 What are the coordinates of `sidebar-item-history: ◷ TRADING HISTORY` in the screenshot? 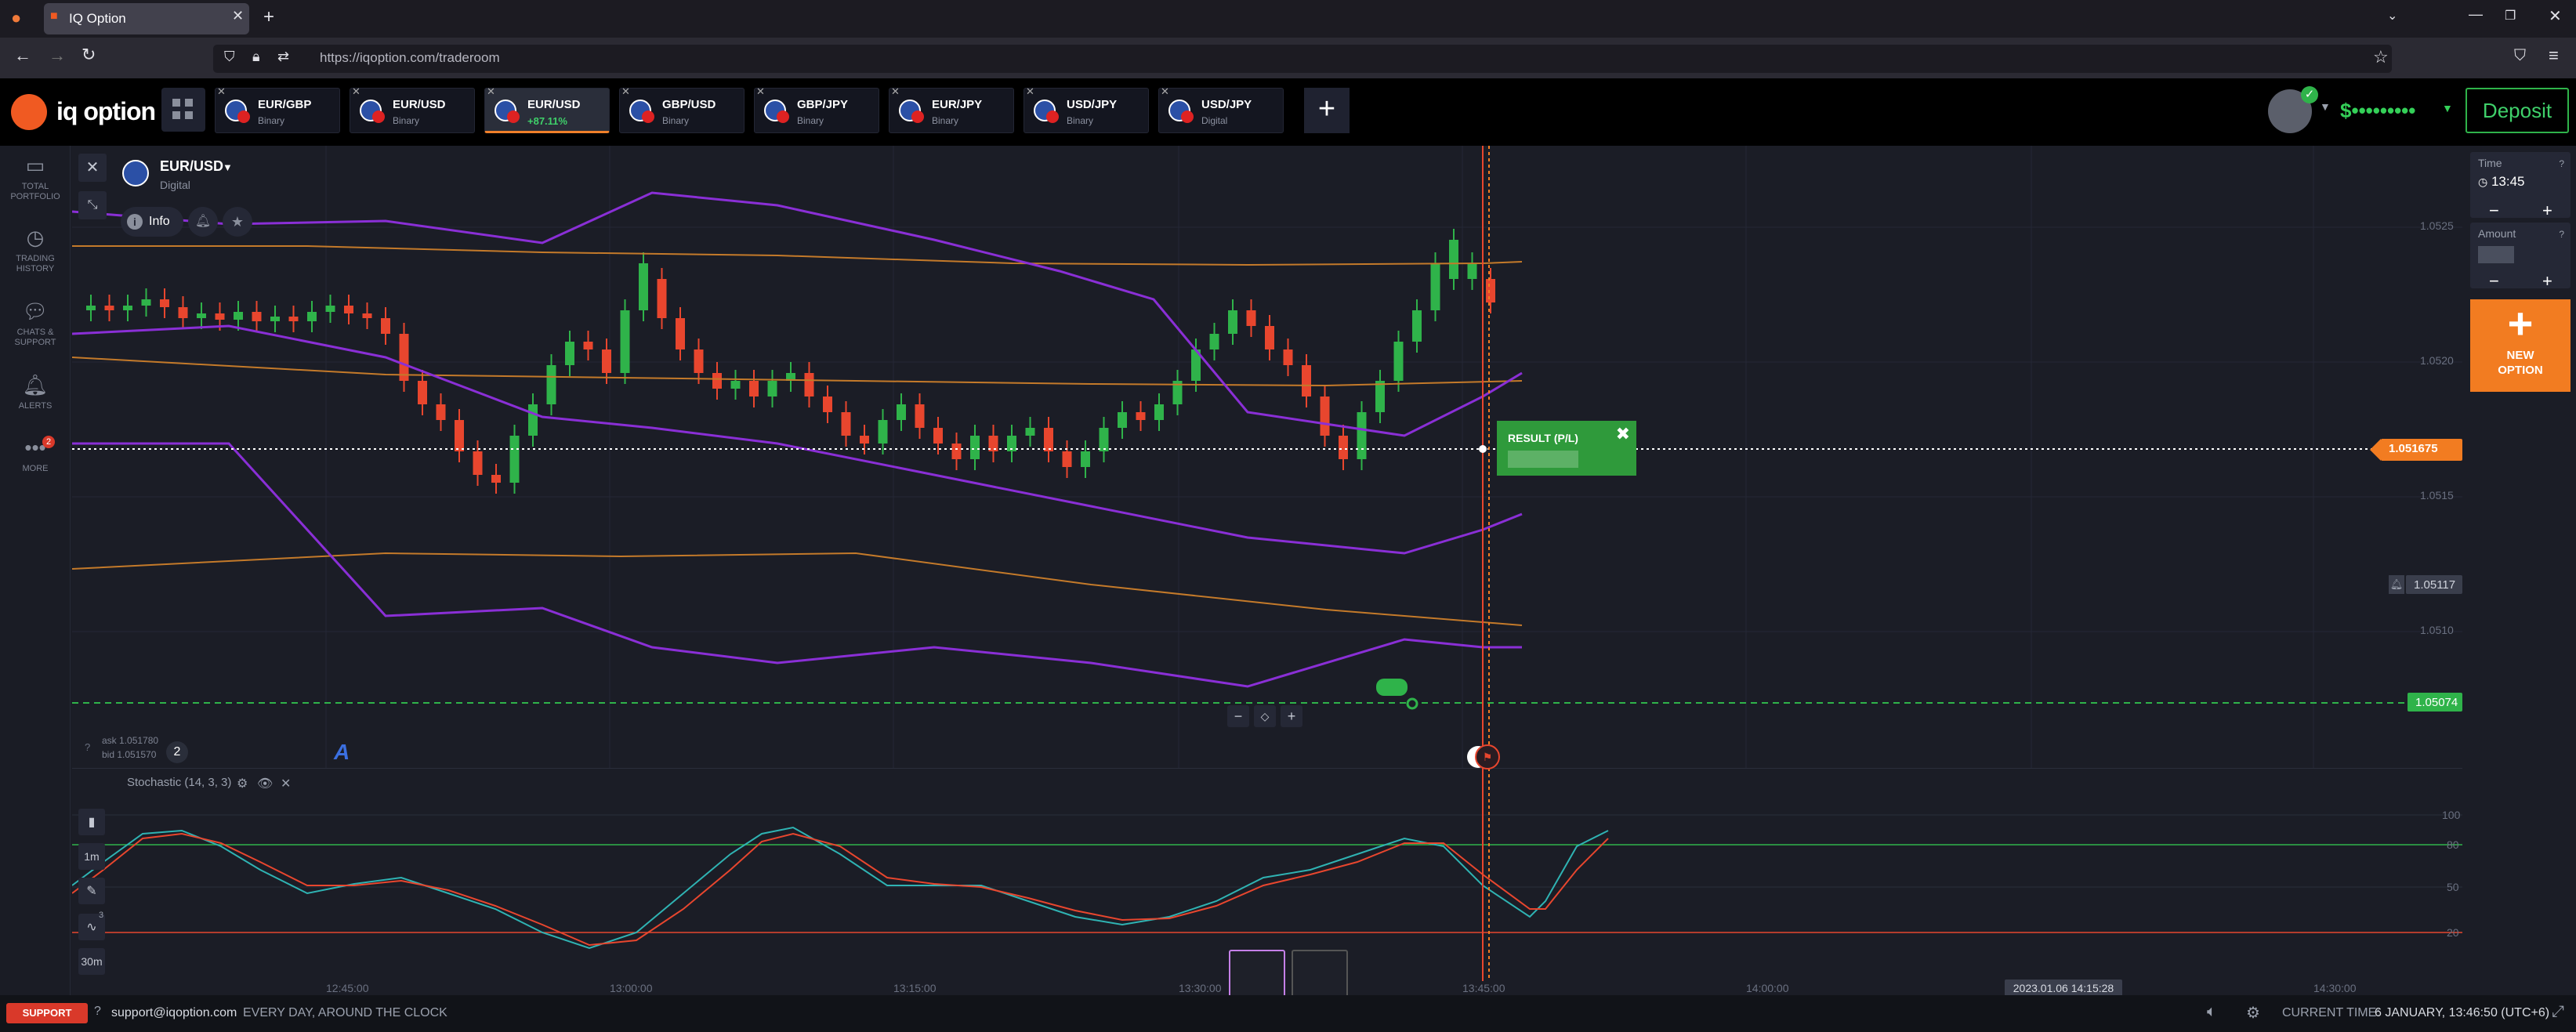 It's located at (35, 250).